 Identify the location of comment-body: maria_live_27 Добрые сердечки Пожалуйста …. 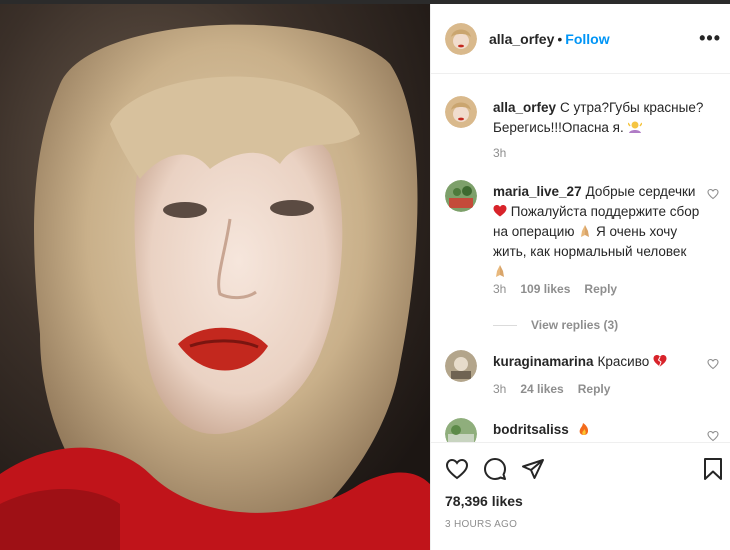
(597, 232).